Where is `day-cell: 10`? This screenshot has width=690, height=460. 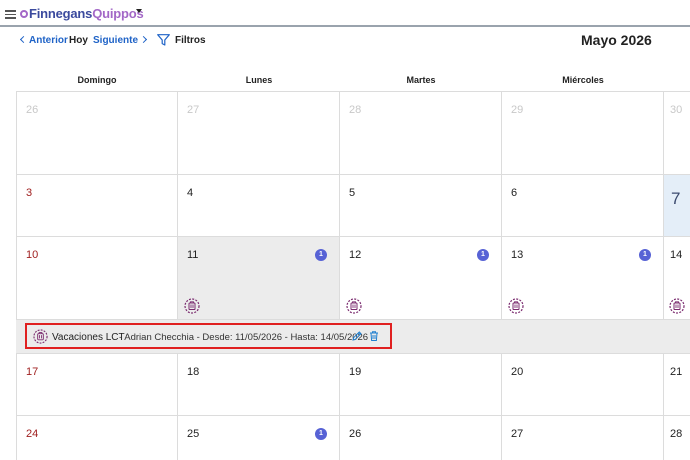
day-cell: 10 is located at coordinates (97, 278).